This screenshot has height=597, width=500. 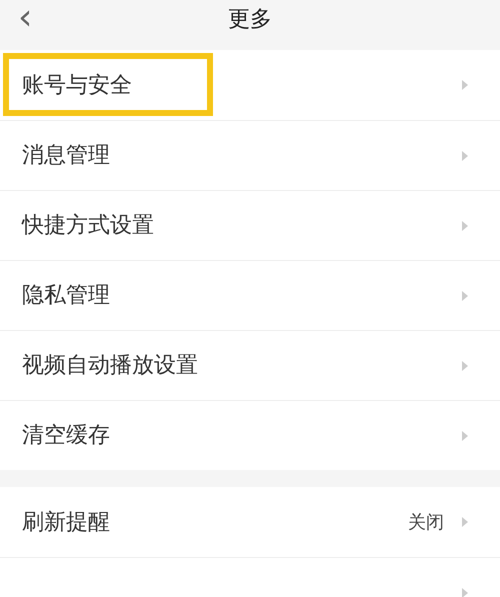 What do you see at coordinates (110, 366) in the screenshot?
I see `row-label: 视频自动播放设置` at bounding box center [110, 366].